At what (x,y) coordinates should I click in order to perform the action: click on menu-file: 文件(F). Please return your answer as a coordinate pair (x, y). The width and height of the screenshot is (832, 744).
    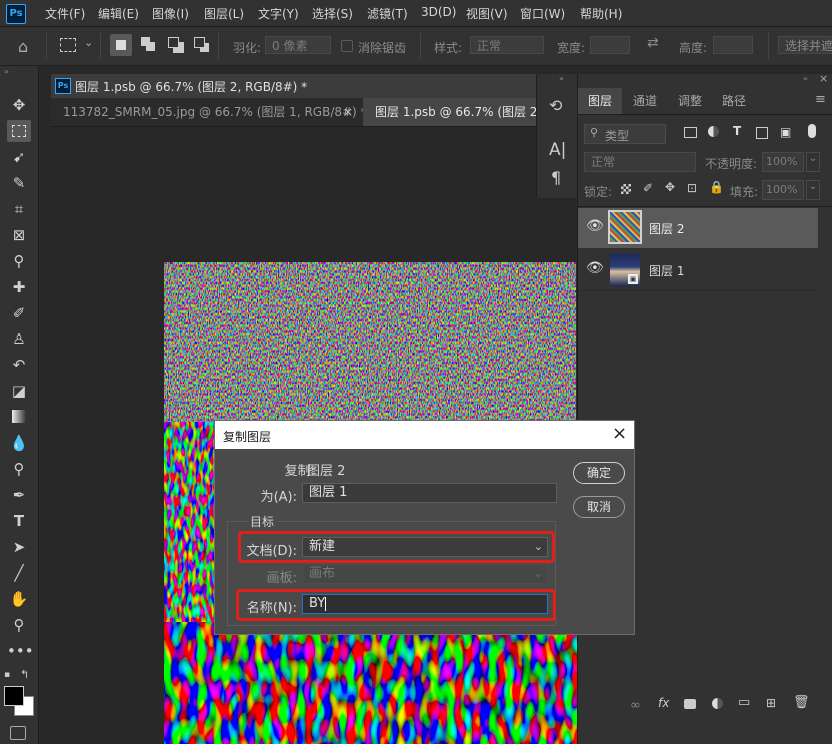
    Looking at the image, I should click on (65, 13).